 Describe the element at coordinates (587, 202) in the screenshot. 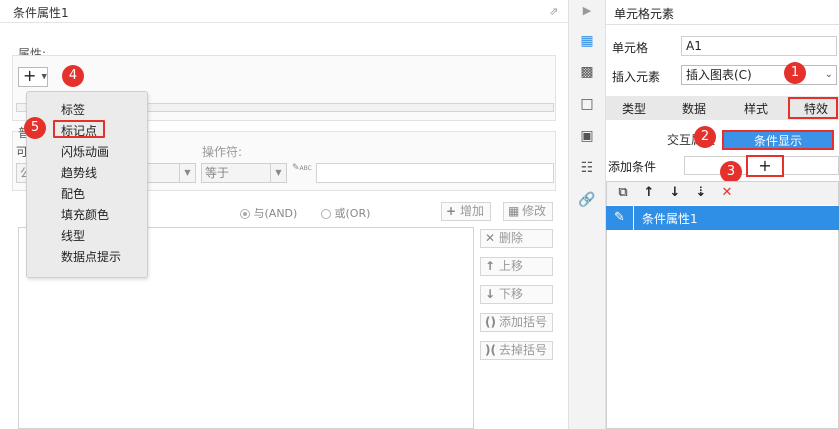

I see `link-icon: 🔗` at that location.